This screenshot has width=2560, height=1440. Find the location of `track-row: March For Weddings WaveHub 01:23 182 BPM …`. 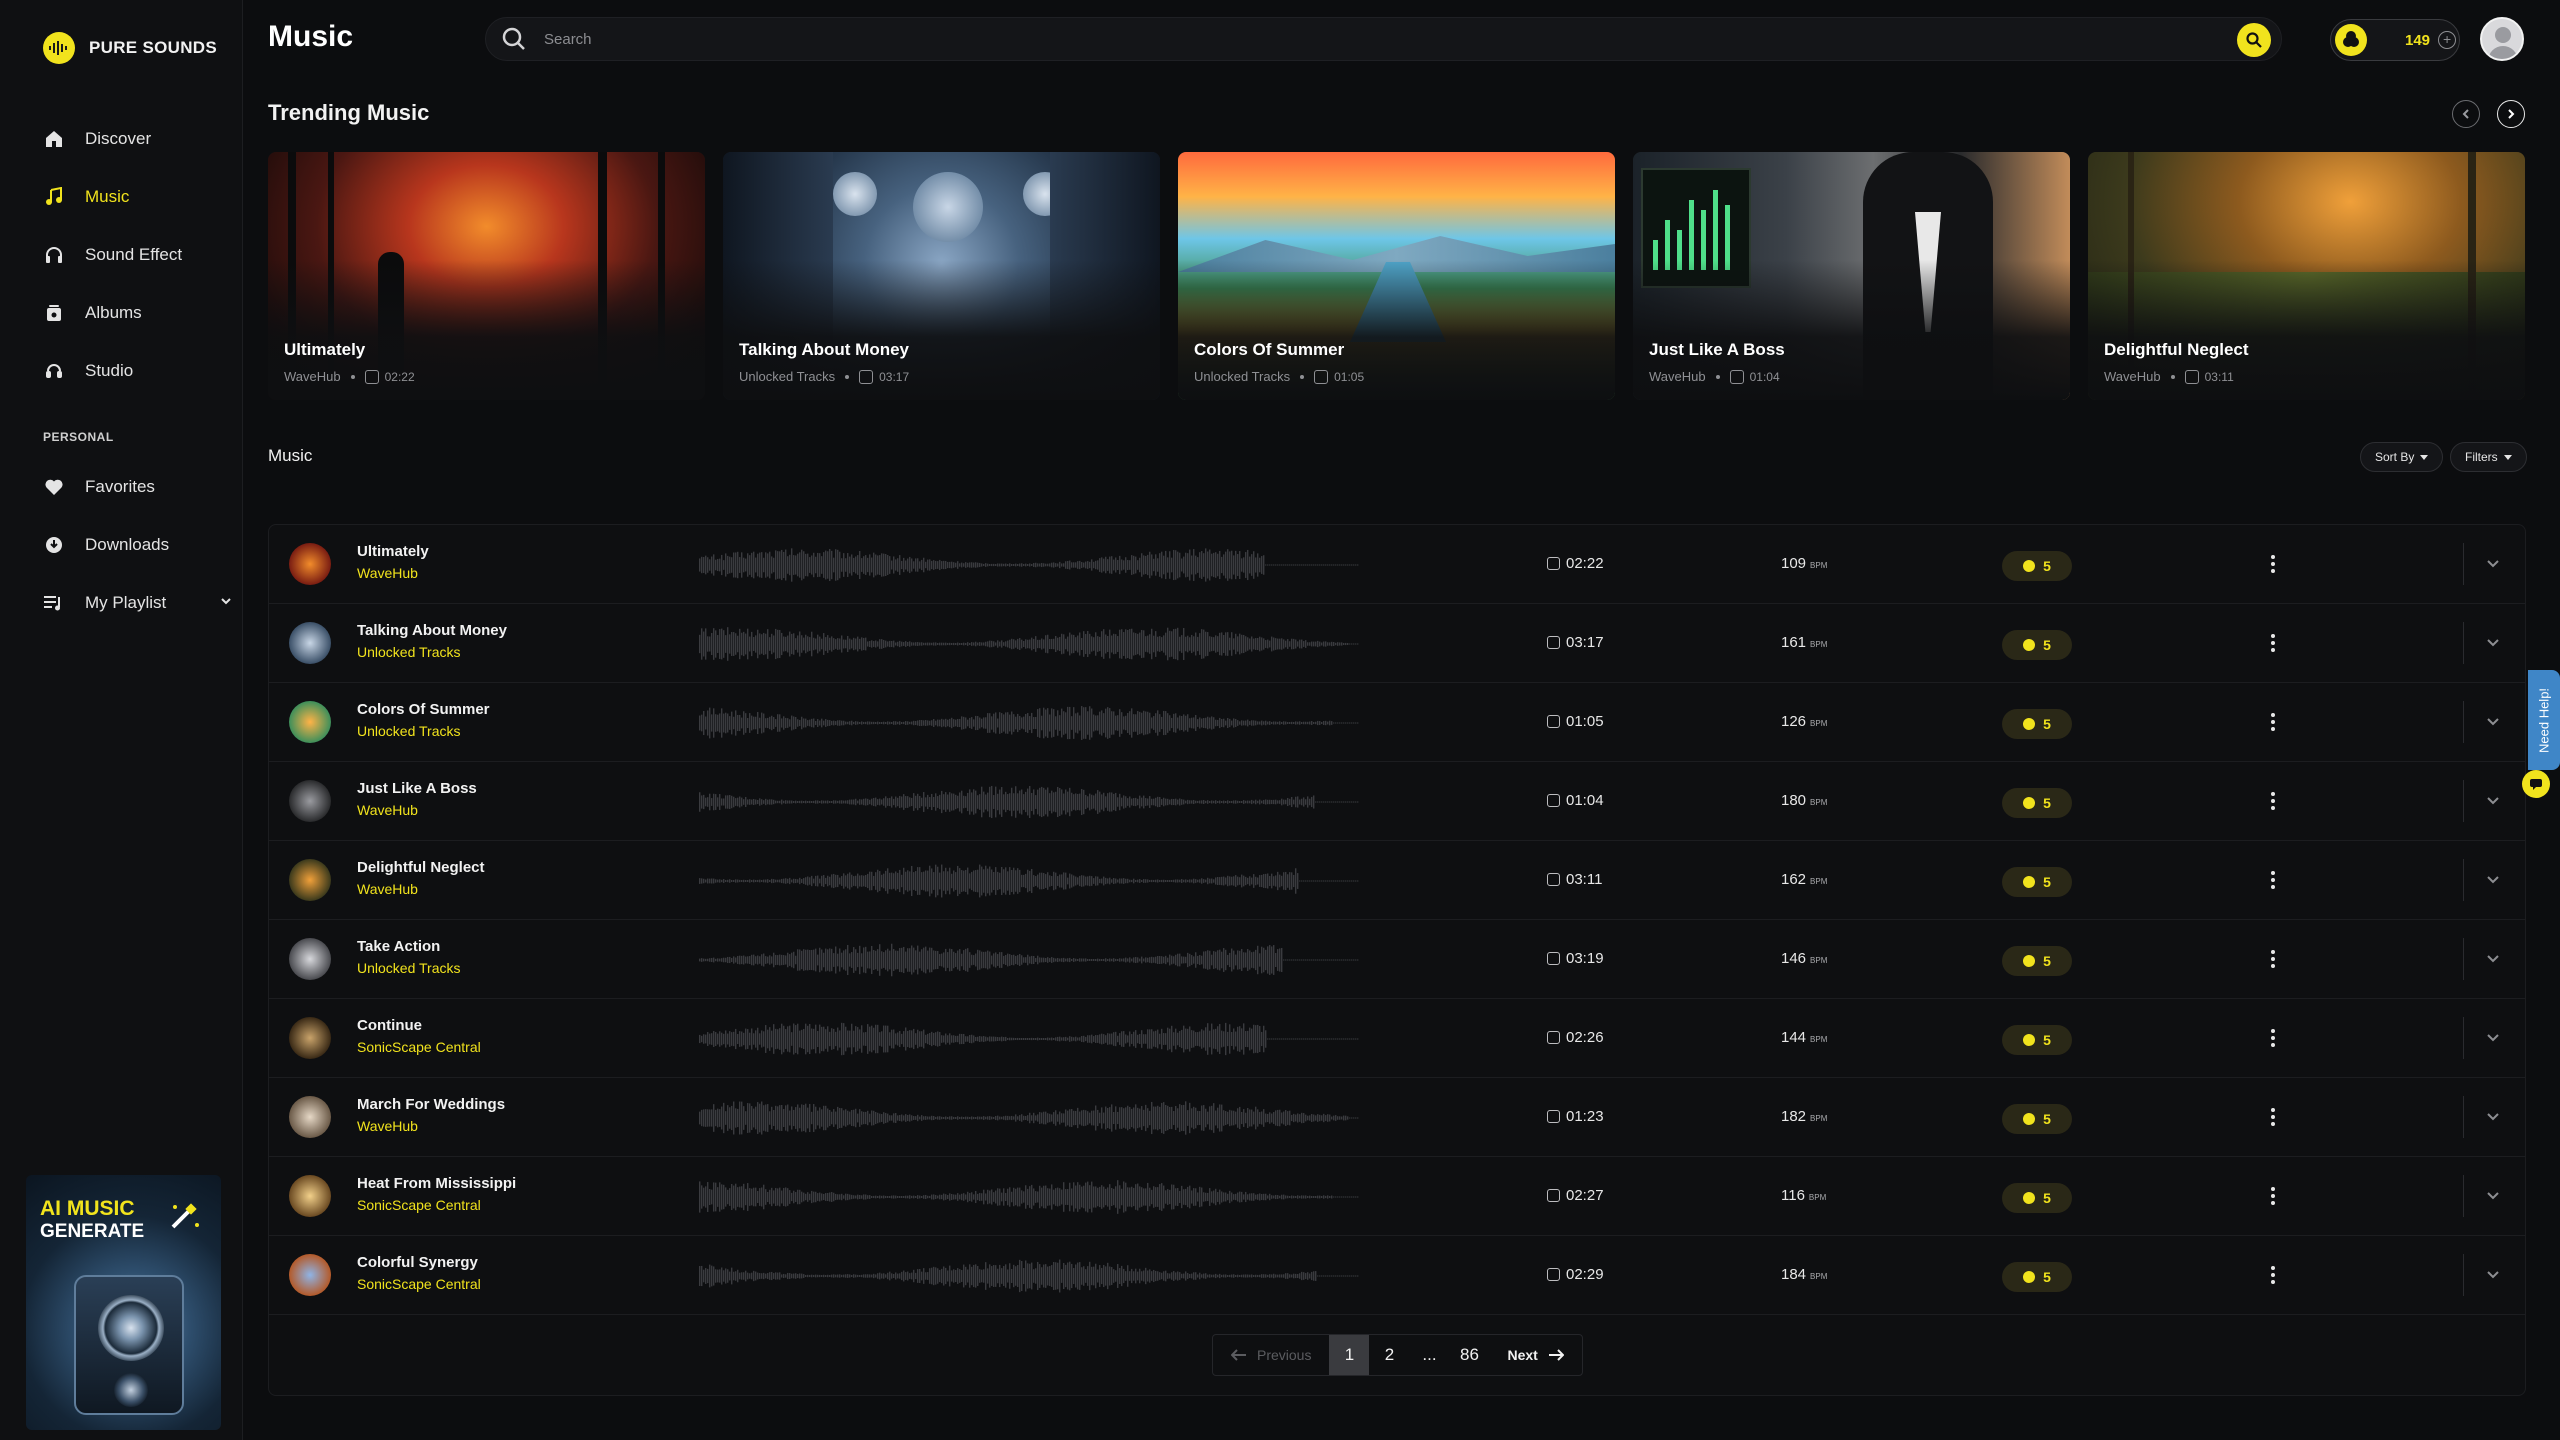

track-row: March For Weddings WaveHub 01:23 182 BPM … is located at coordinates (1397, 1117).